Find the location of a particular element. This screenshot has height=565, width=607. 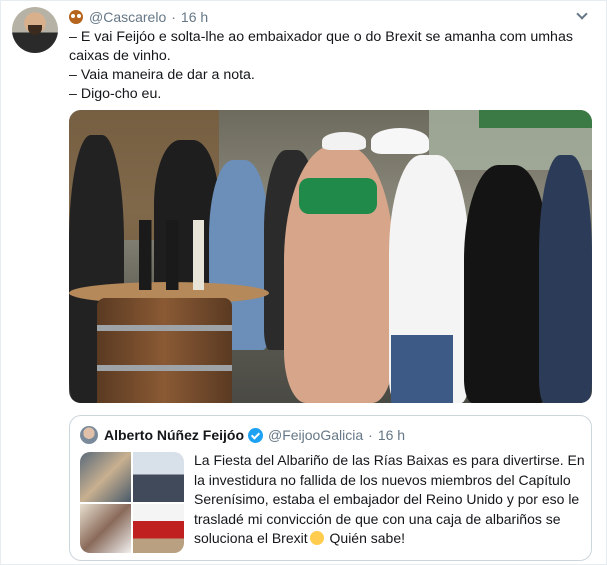

avatar is located at coordinates (35, 30).